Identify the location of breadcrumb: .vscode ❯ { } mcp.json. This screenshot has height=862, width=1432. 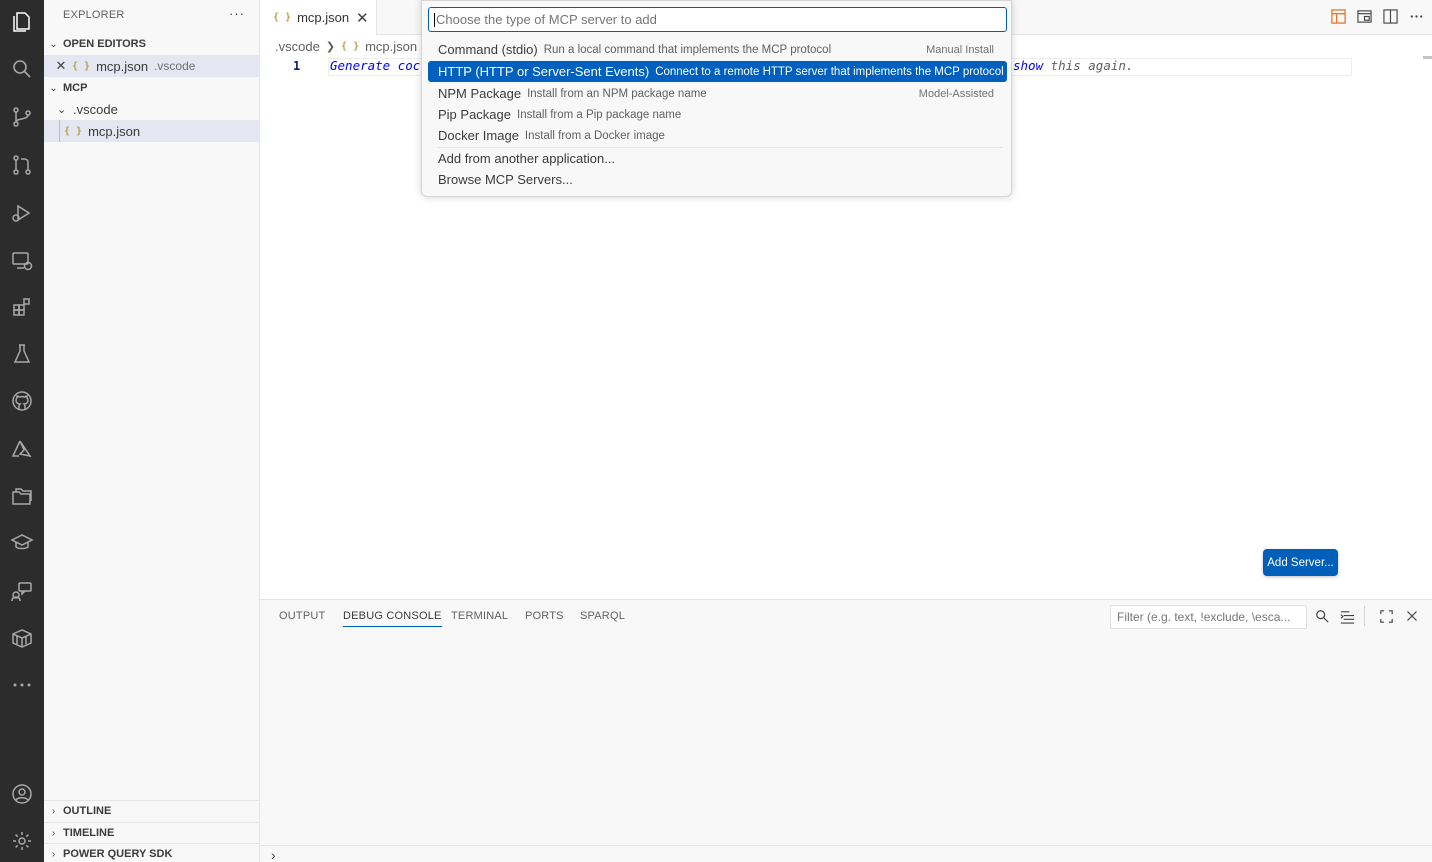
(346, 46).